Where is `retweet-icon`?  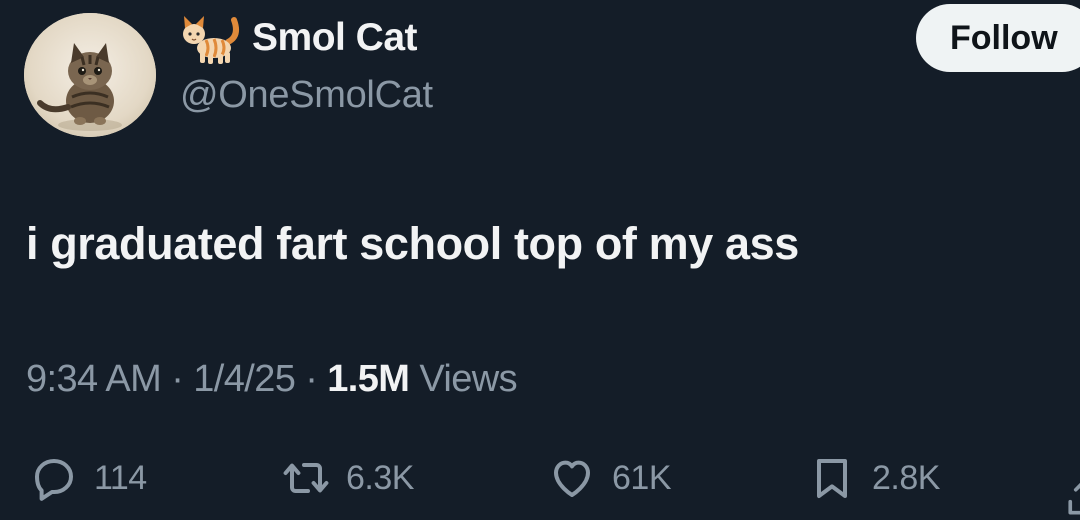 retweet-icon is located at coordinates (306, 478).